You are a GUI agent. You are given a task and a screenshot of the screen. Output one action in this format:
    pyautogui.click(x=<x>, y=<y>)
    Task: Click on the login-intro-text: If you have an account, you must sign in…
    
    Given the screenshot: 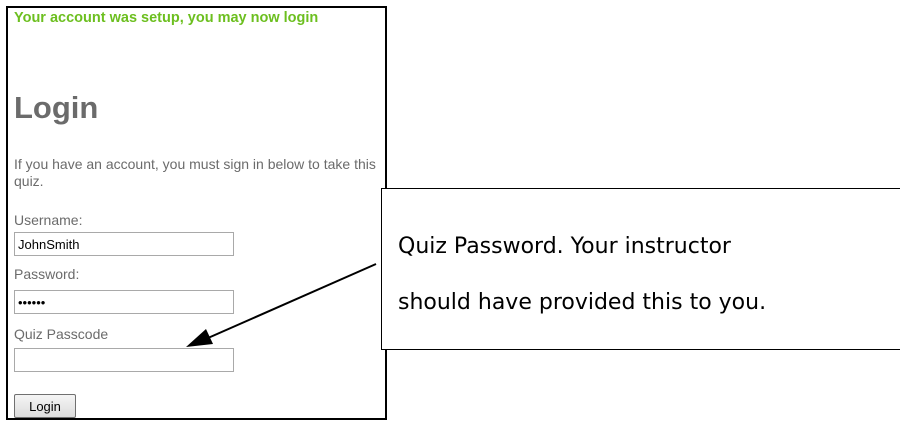 What is the action you would take?
    pyautogui.click(x=195, y=172)
    